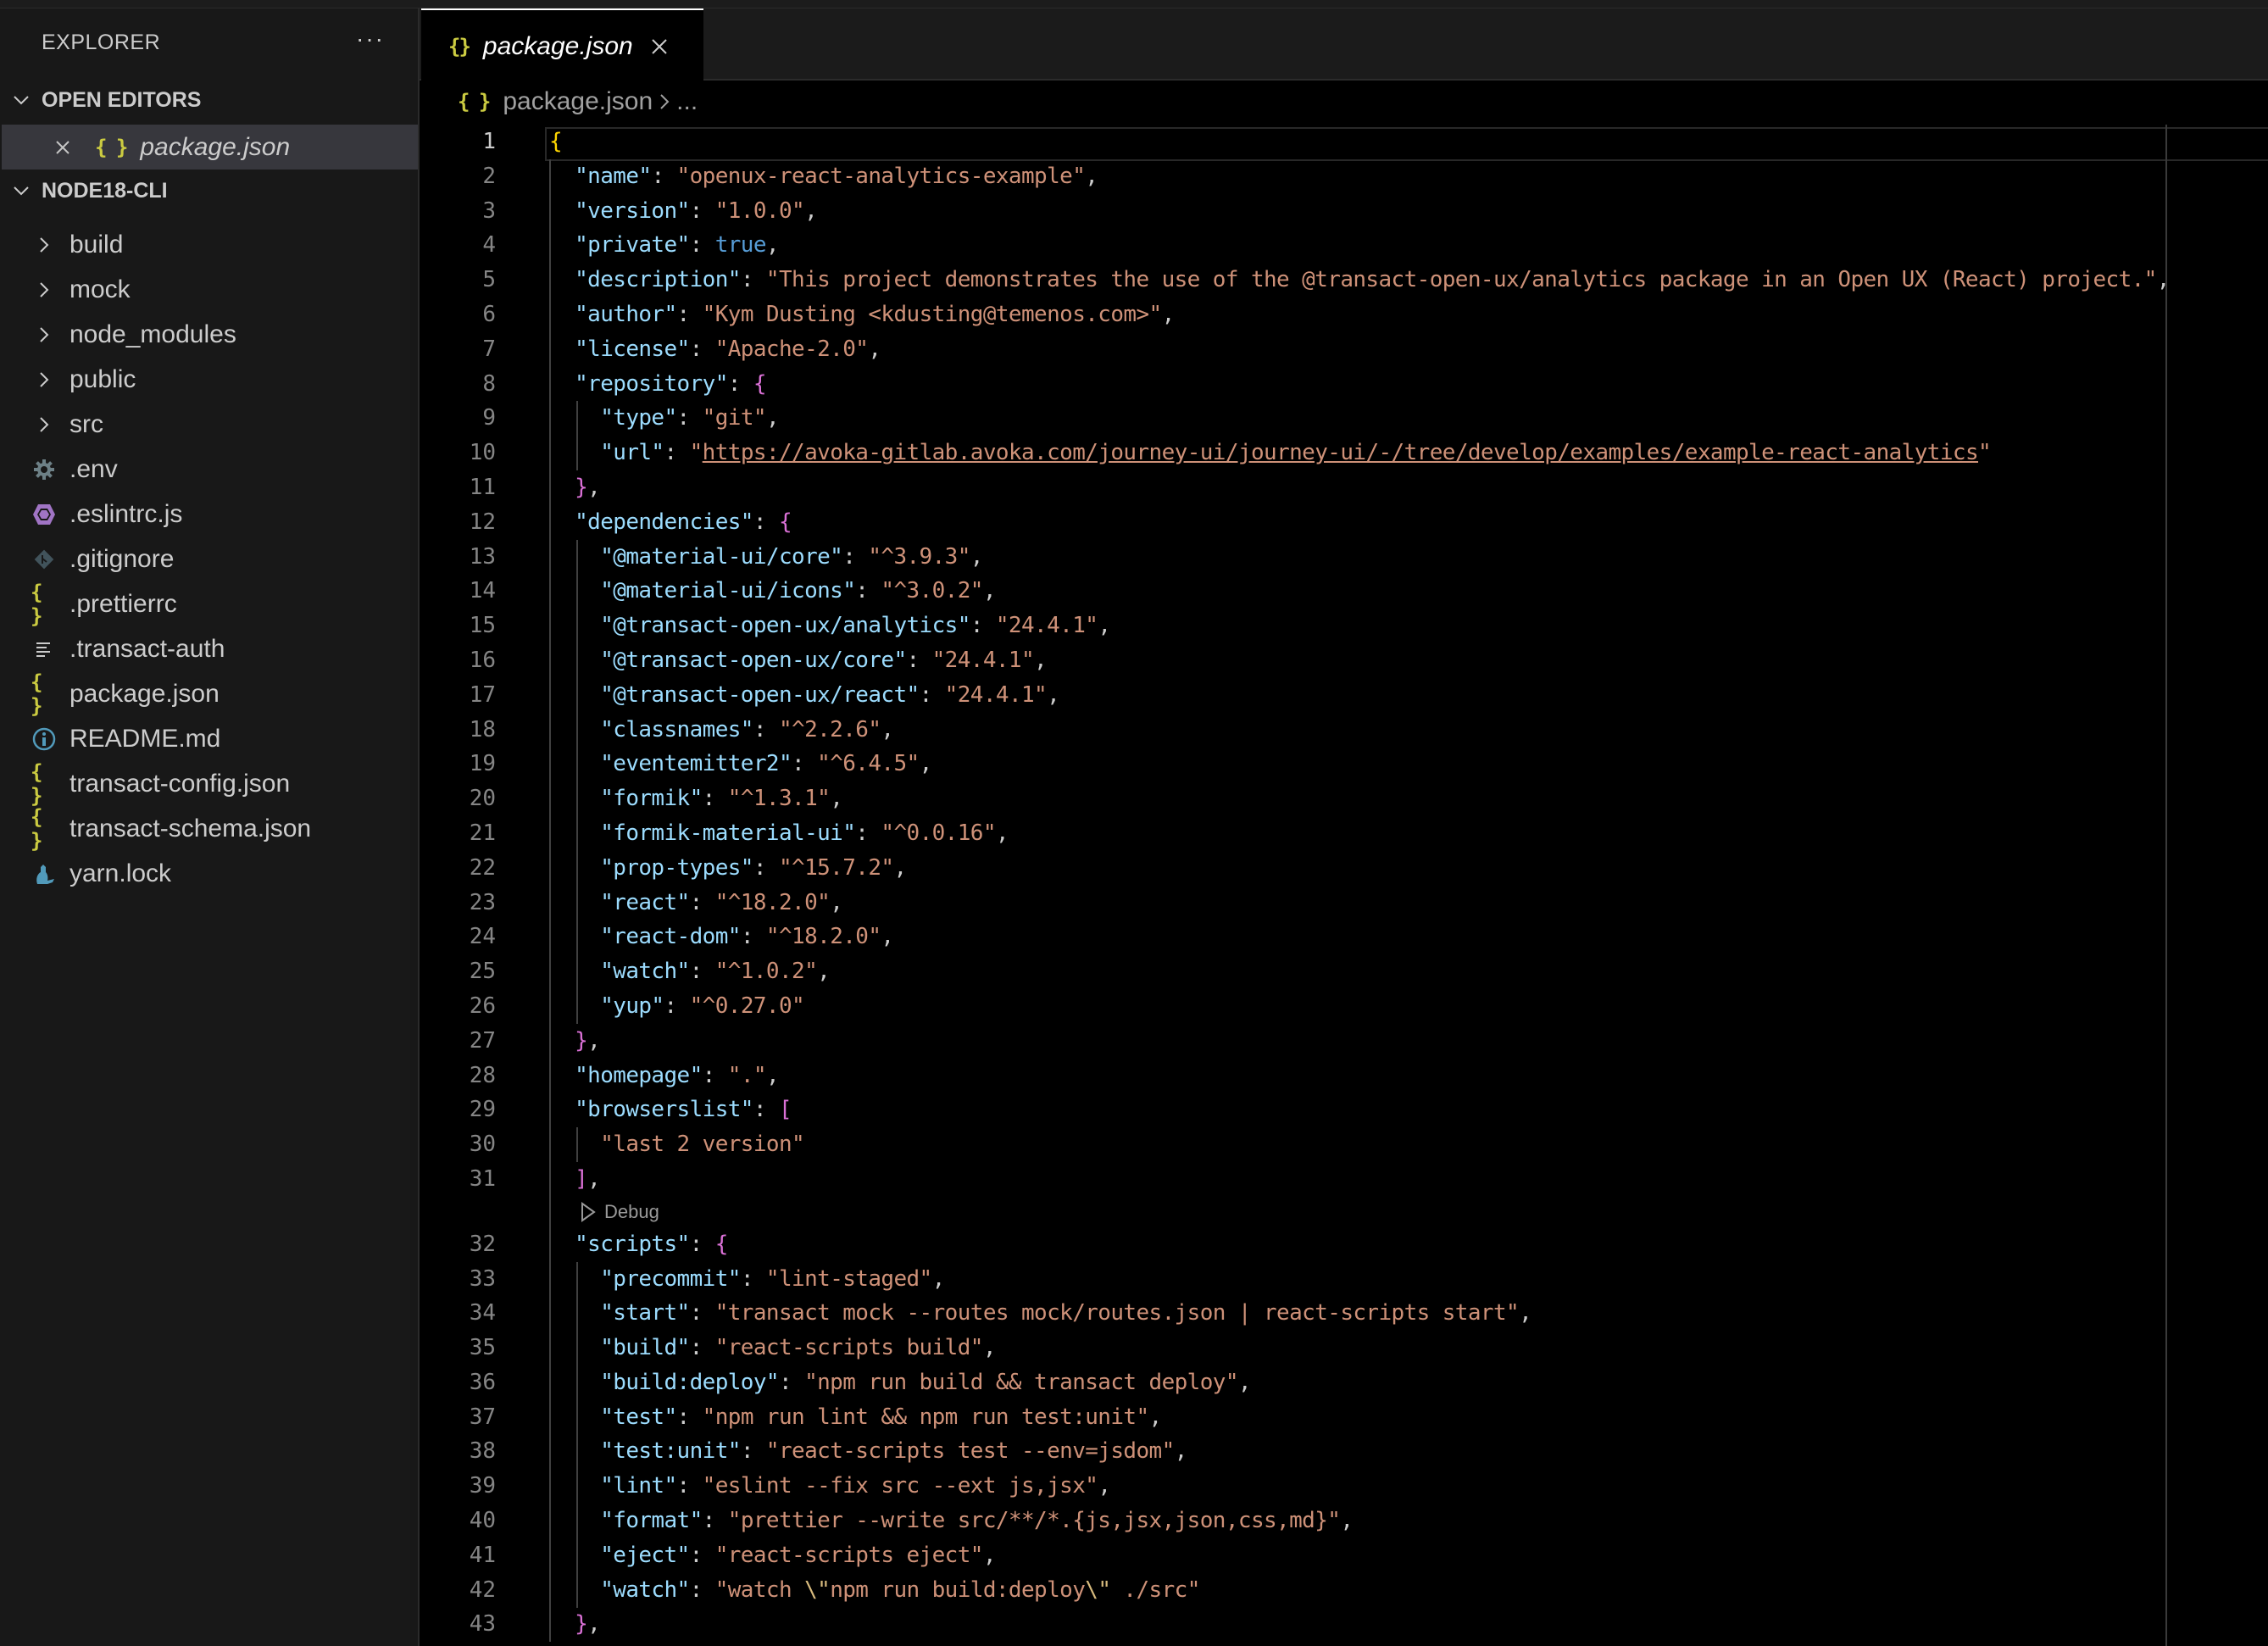 This screenshot has width=2268, height=1646. What do you see at coordinates (1344, 384) in the screenshot?
I see `code-line: 8 "repository": {` at bounding box center [1344, 384].